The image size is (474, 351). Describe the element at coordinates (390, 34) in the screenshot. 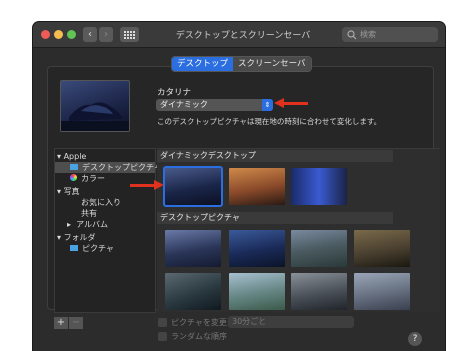

I see `search-field: 検索` at that location.